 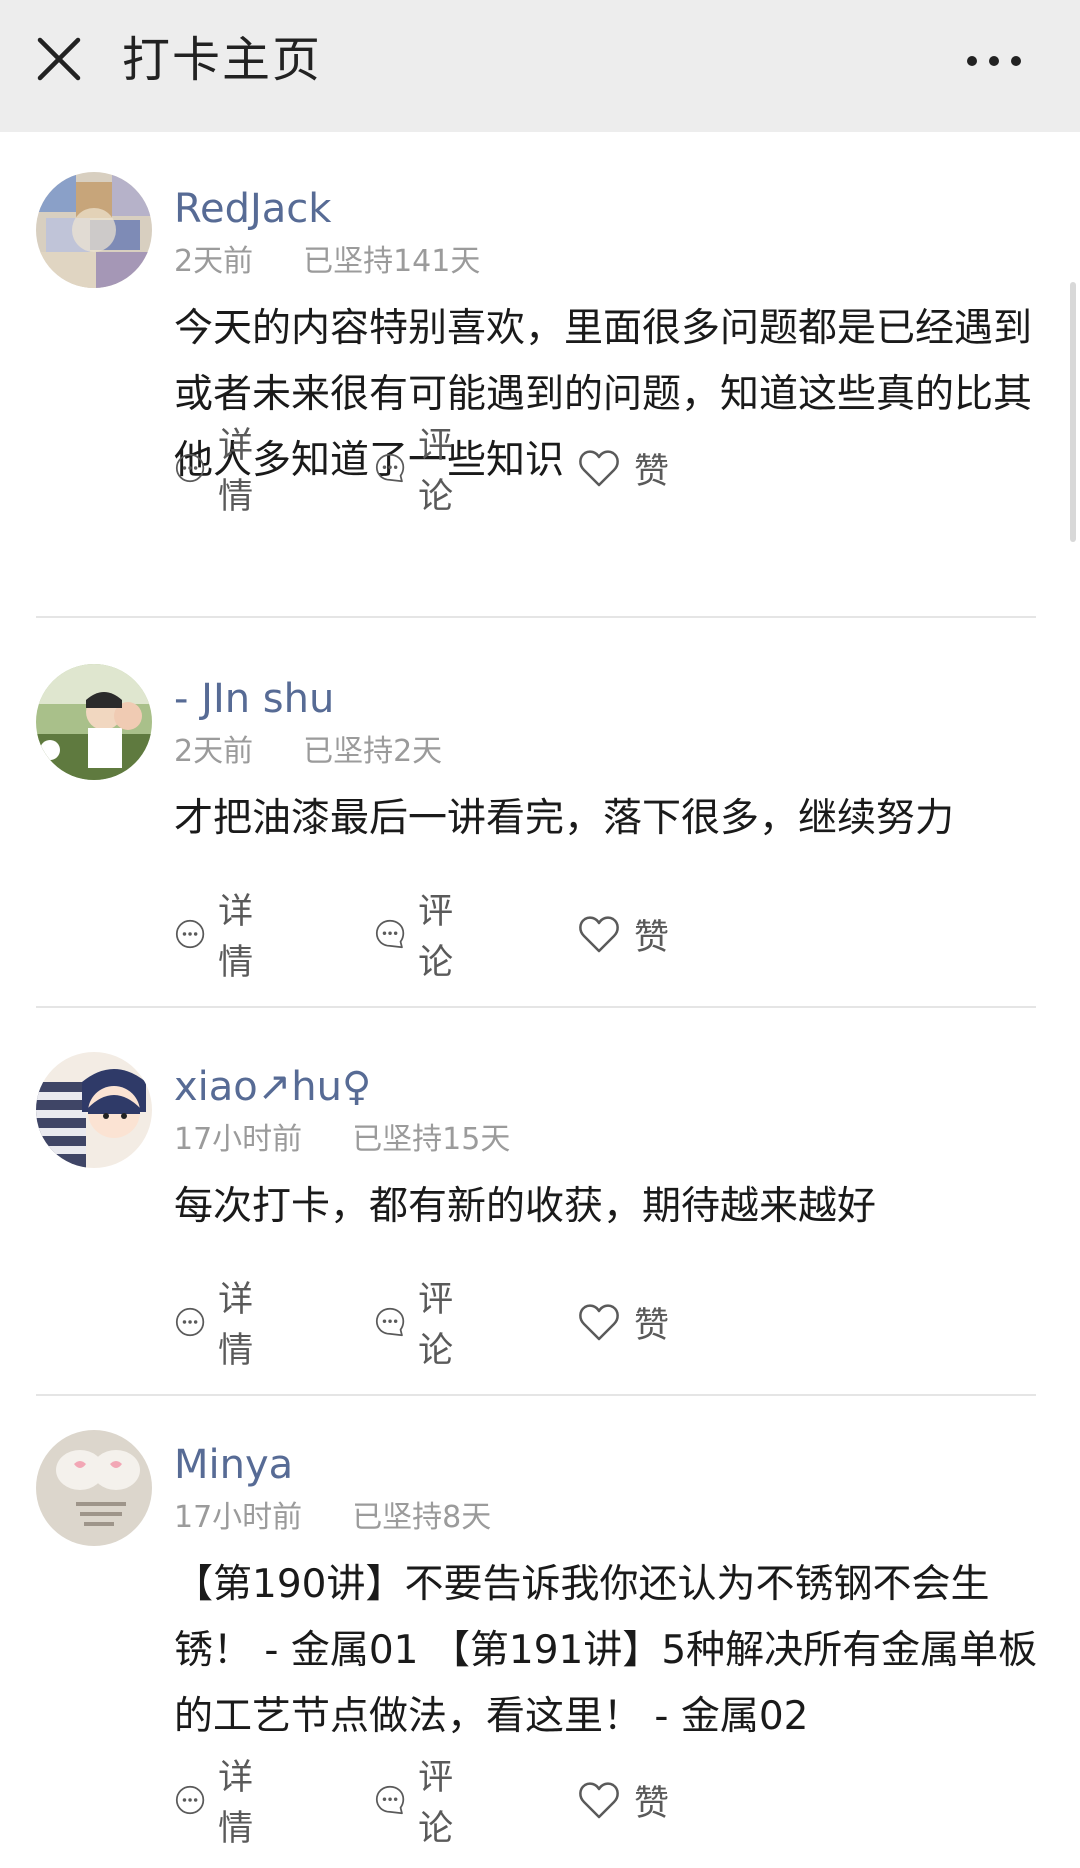 What do you see at coordinates (373, 751) in the screenshot?
I see `streak-days: 已坚持2天` at bounding box center [373, 751].